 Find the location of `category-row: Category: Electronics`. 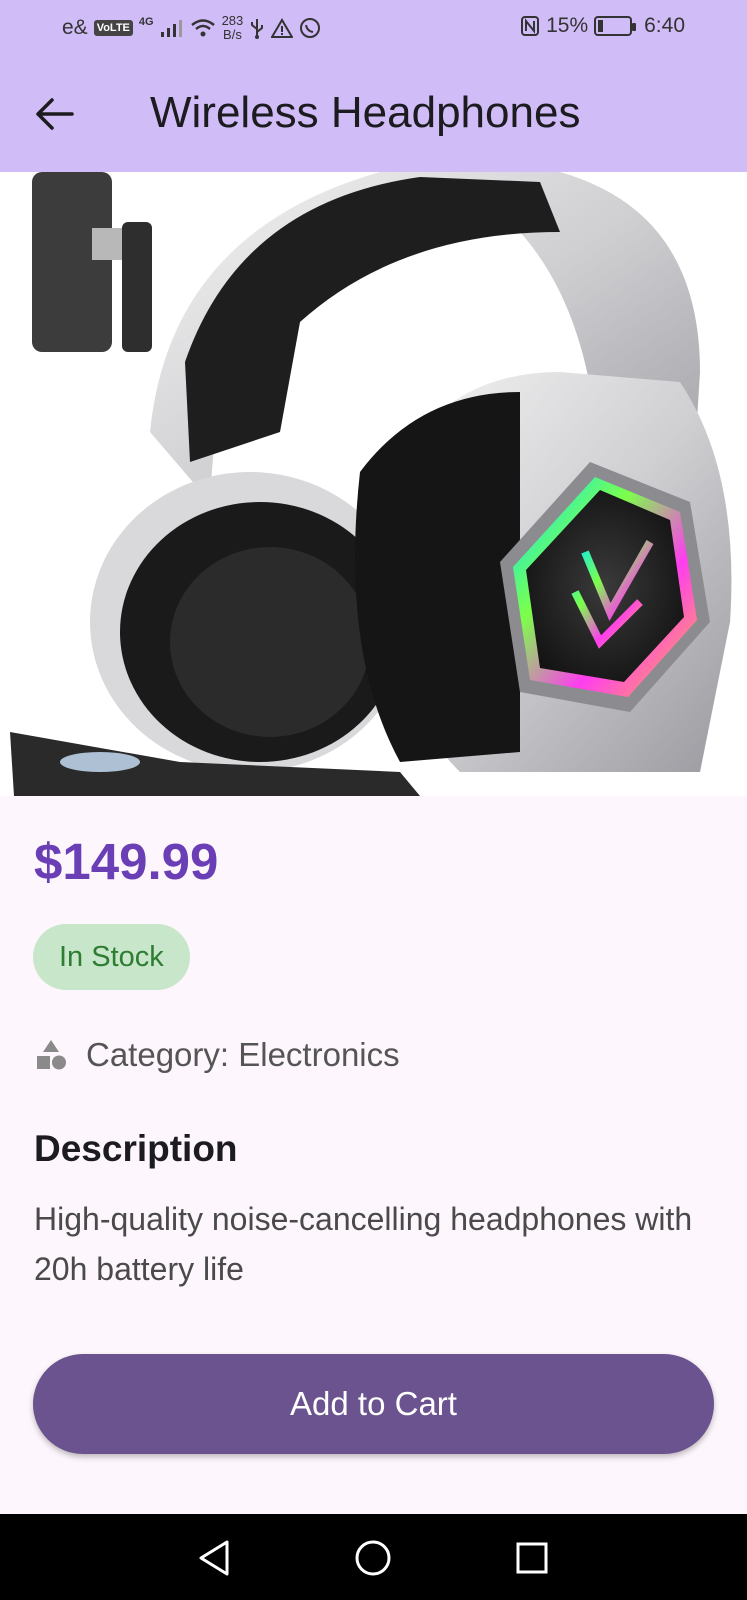

category-row: Category: Electronics is located at coordinates (217, 1055).